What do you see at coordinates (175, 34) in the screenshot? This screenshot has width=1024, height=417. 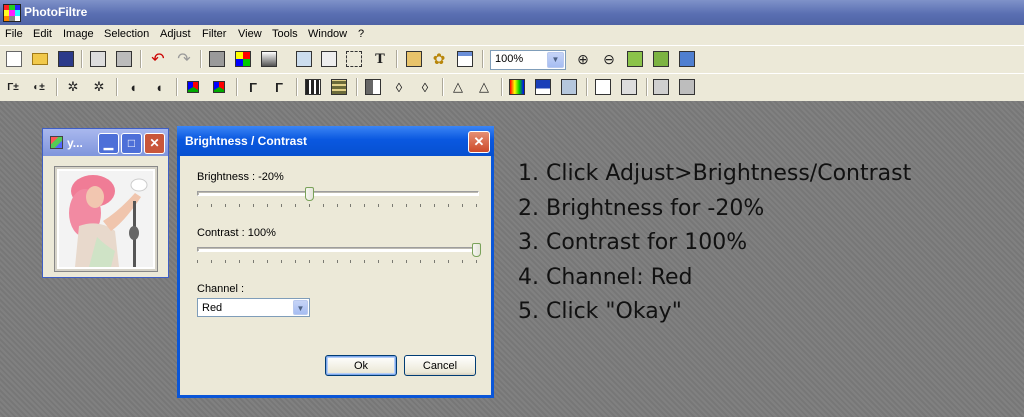 I see `menu-adjust: Adjust` at bounding box center [175, 34].